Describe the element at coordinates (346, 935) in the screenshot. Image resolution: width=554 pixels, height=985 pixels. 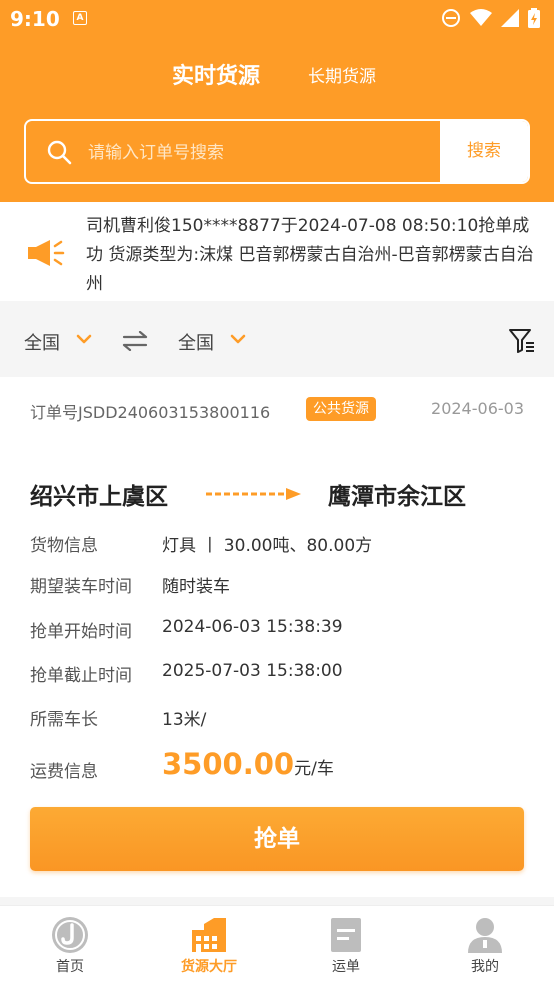
I see `waybill-icon` at that location.